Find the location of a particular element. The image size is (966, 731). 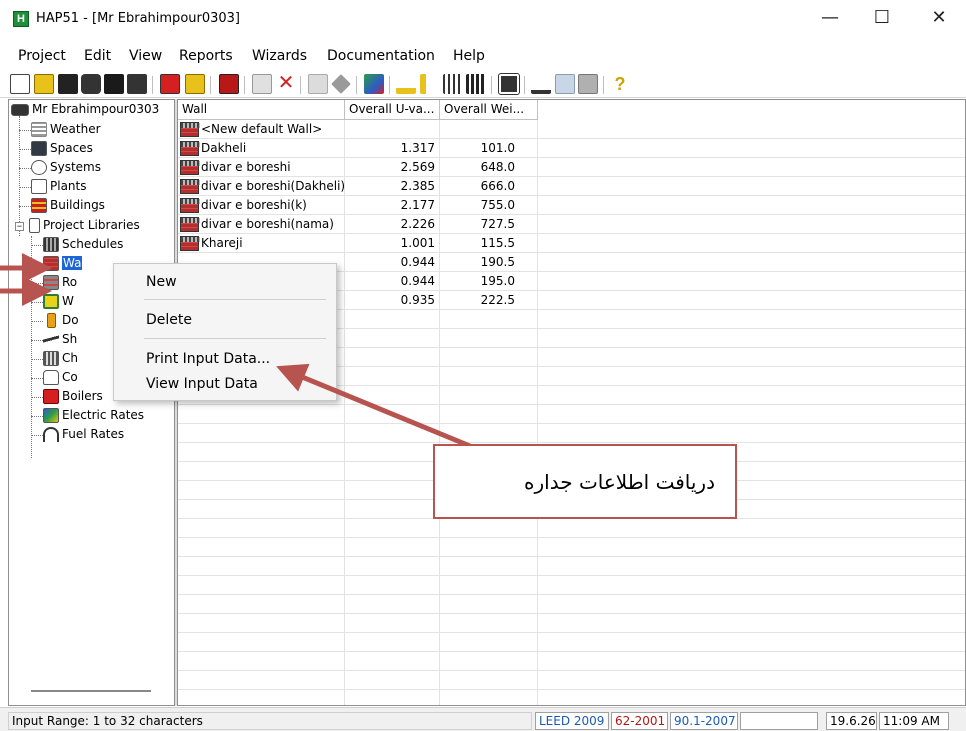

color-icon is located at coordinates (374, 84).